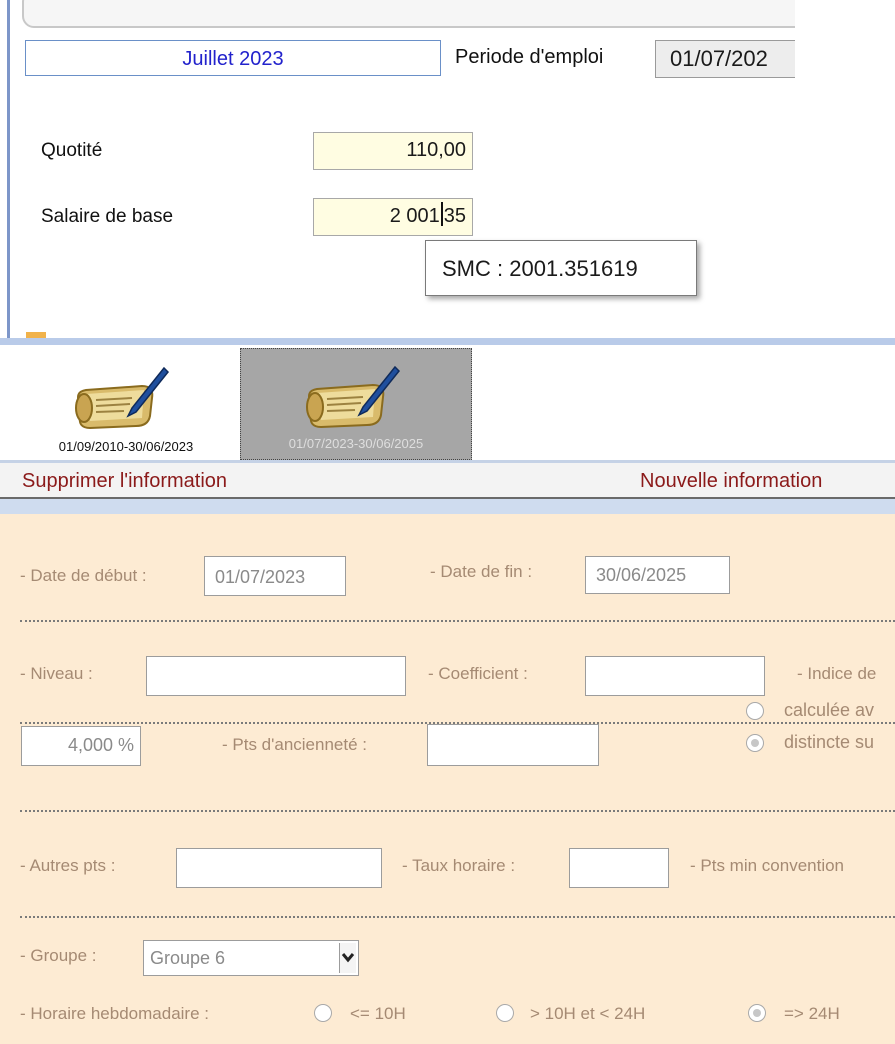 The image size is (895, 1044). What do you see at coordinates (124, 481) in the screenshot?
I see `delete-info-button: Supprimer l'information` at bounding box center [124, 481].